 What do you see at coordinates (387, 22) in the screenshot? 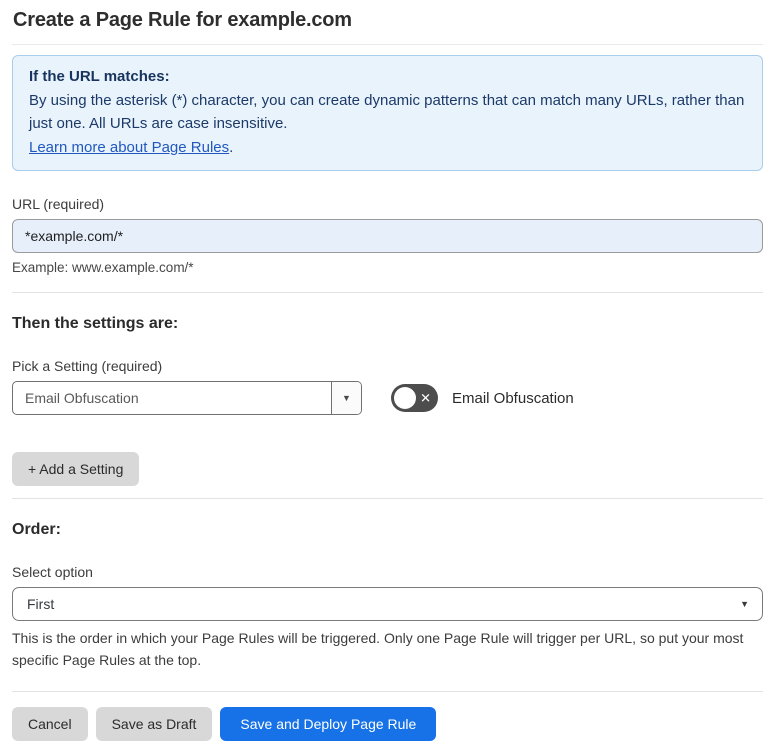
I see `page-title: Create a Page Rule for example.com` at bounding box center [387, 22].